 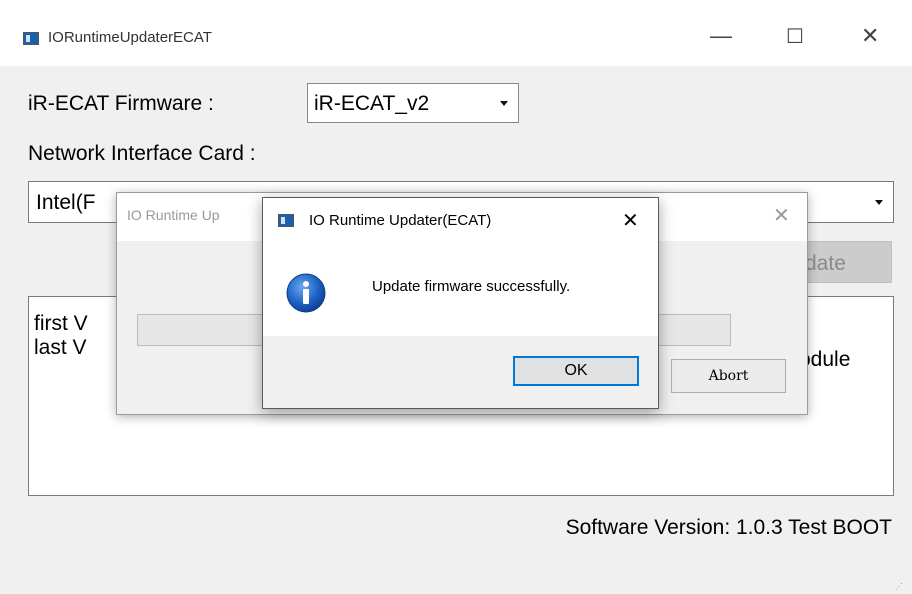 I want to click on progress-dialog-title: IO Runtime Up, so click(x=173, y=215).